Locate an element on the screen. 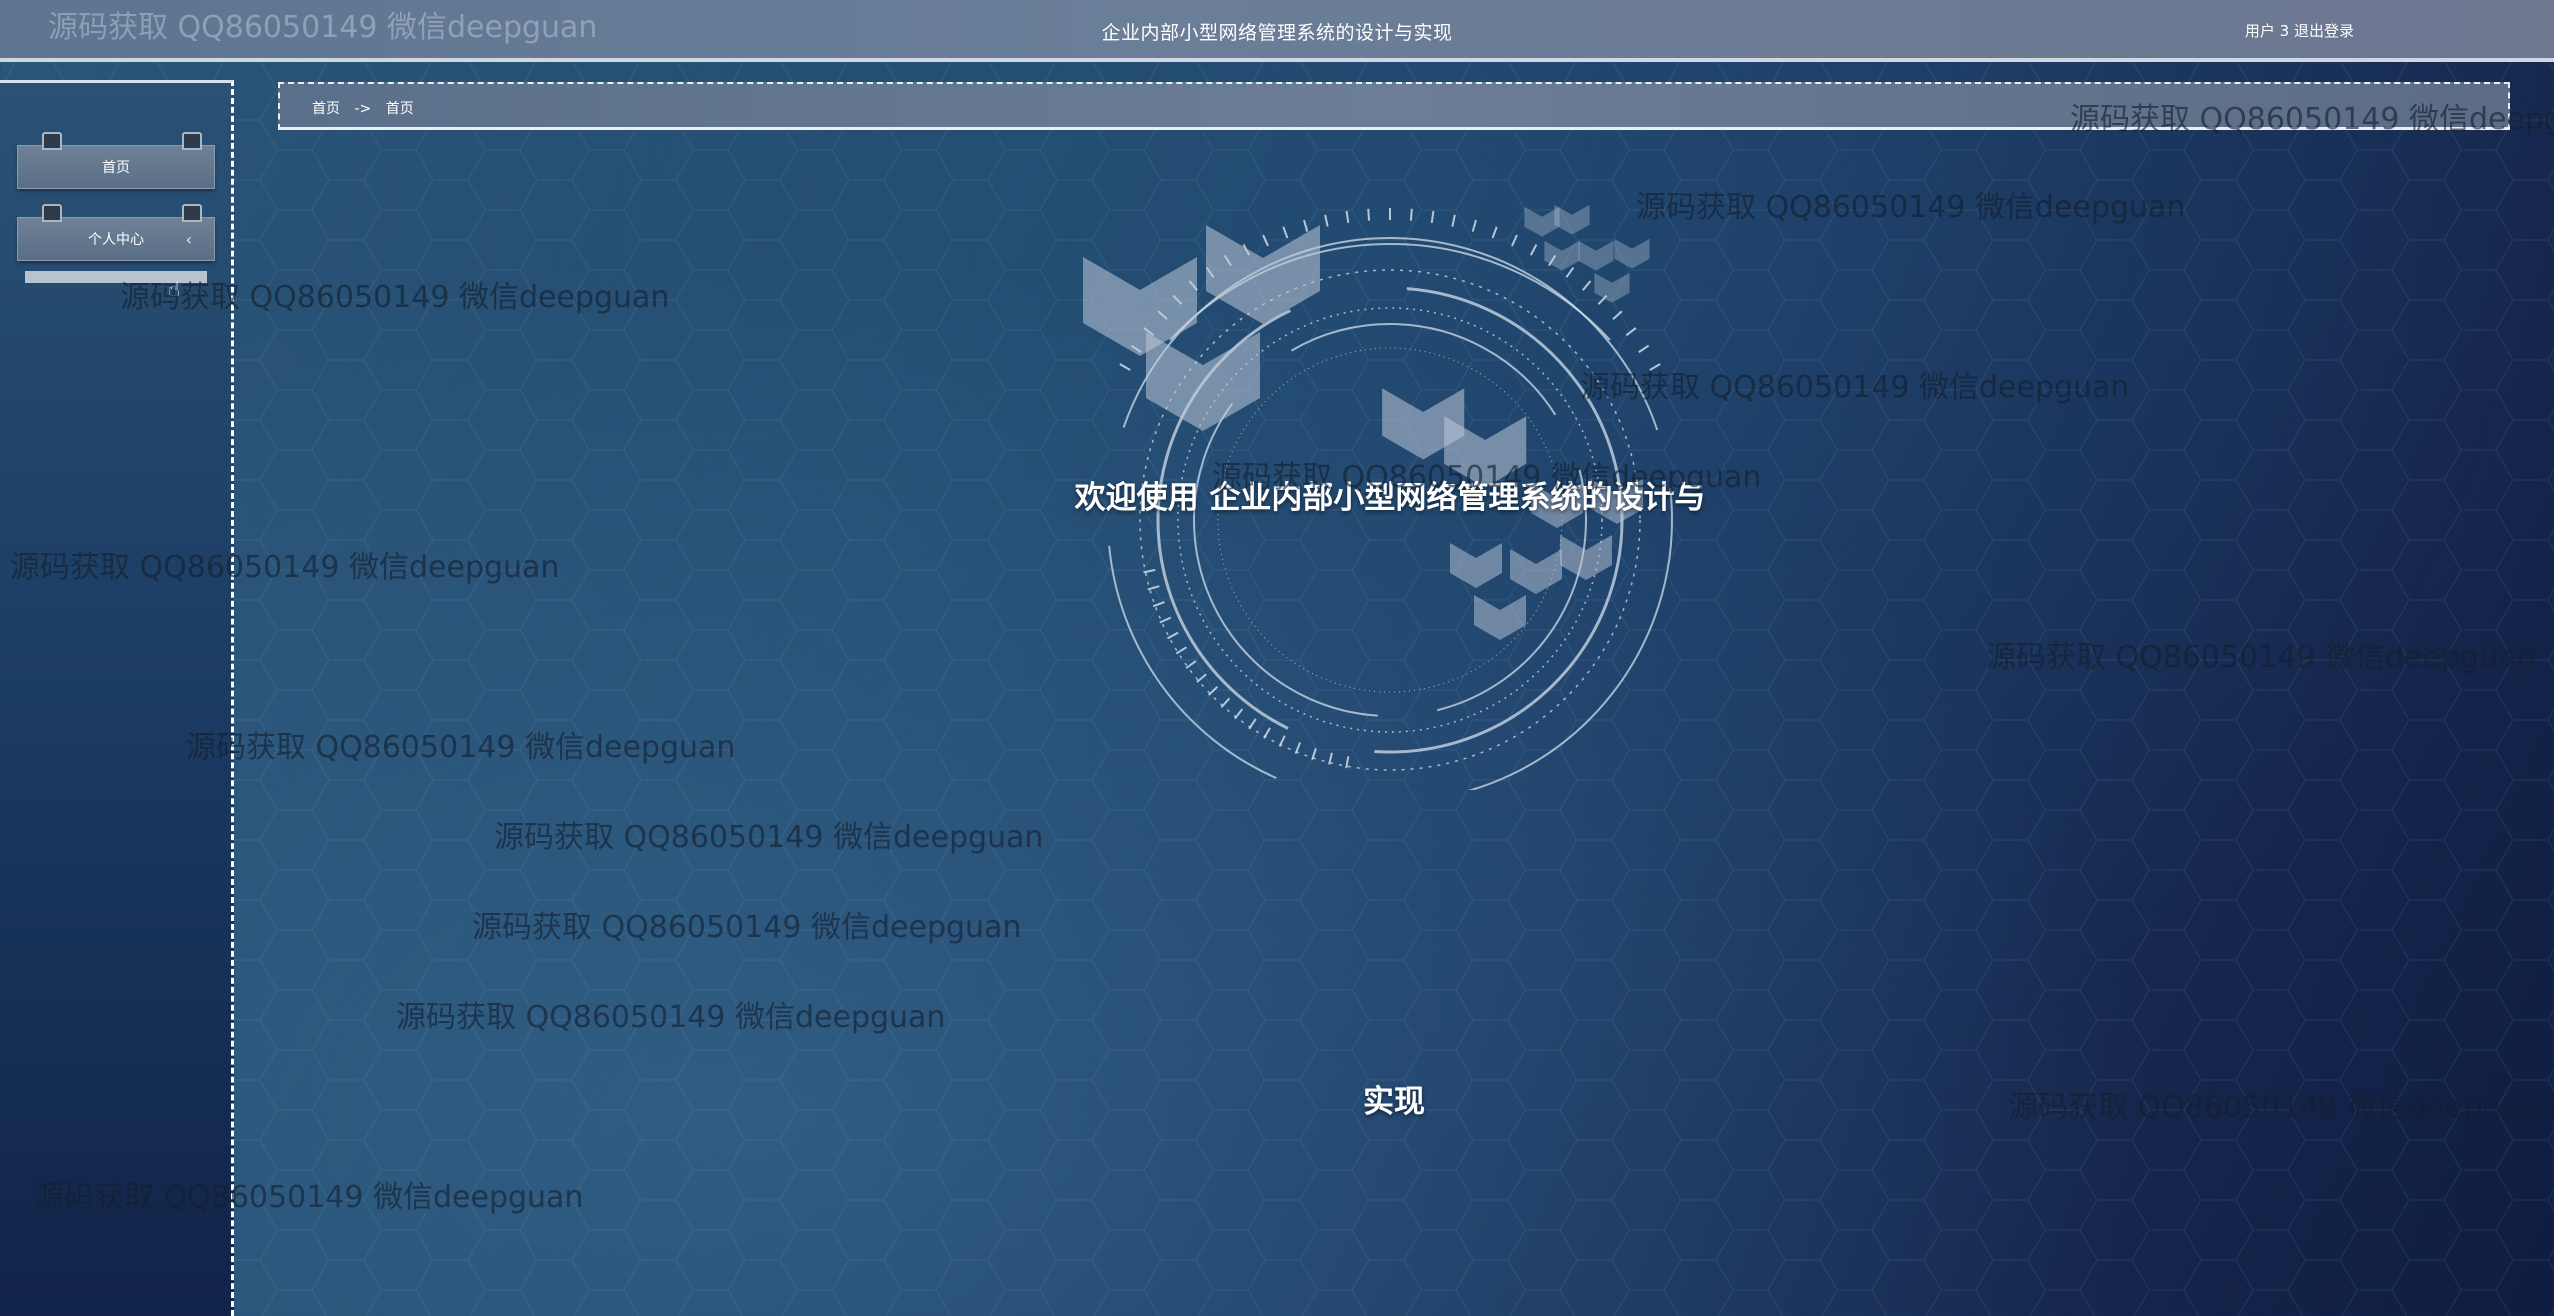  user-label: 用户 3 is located at coordinates (2267, 31).